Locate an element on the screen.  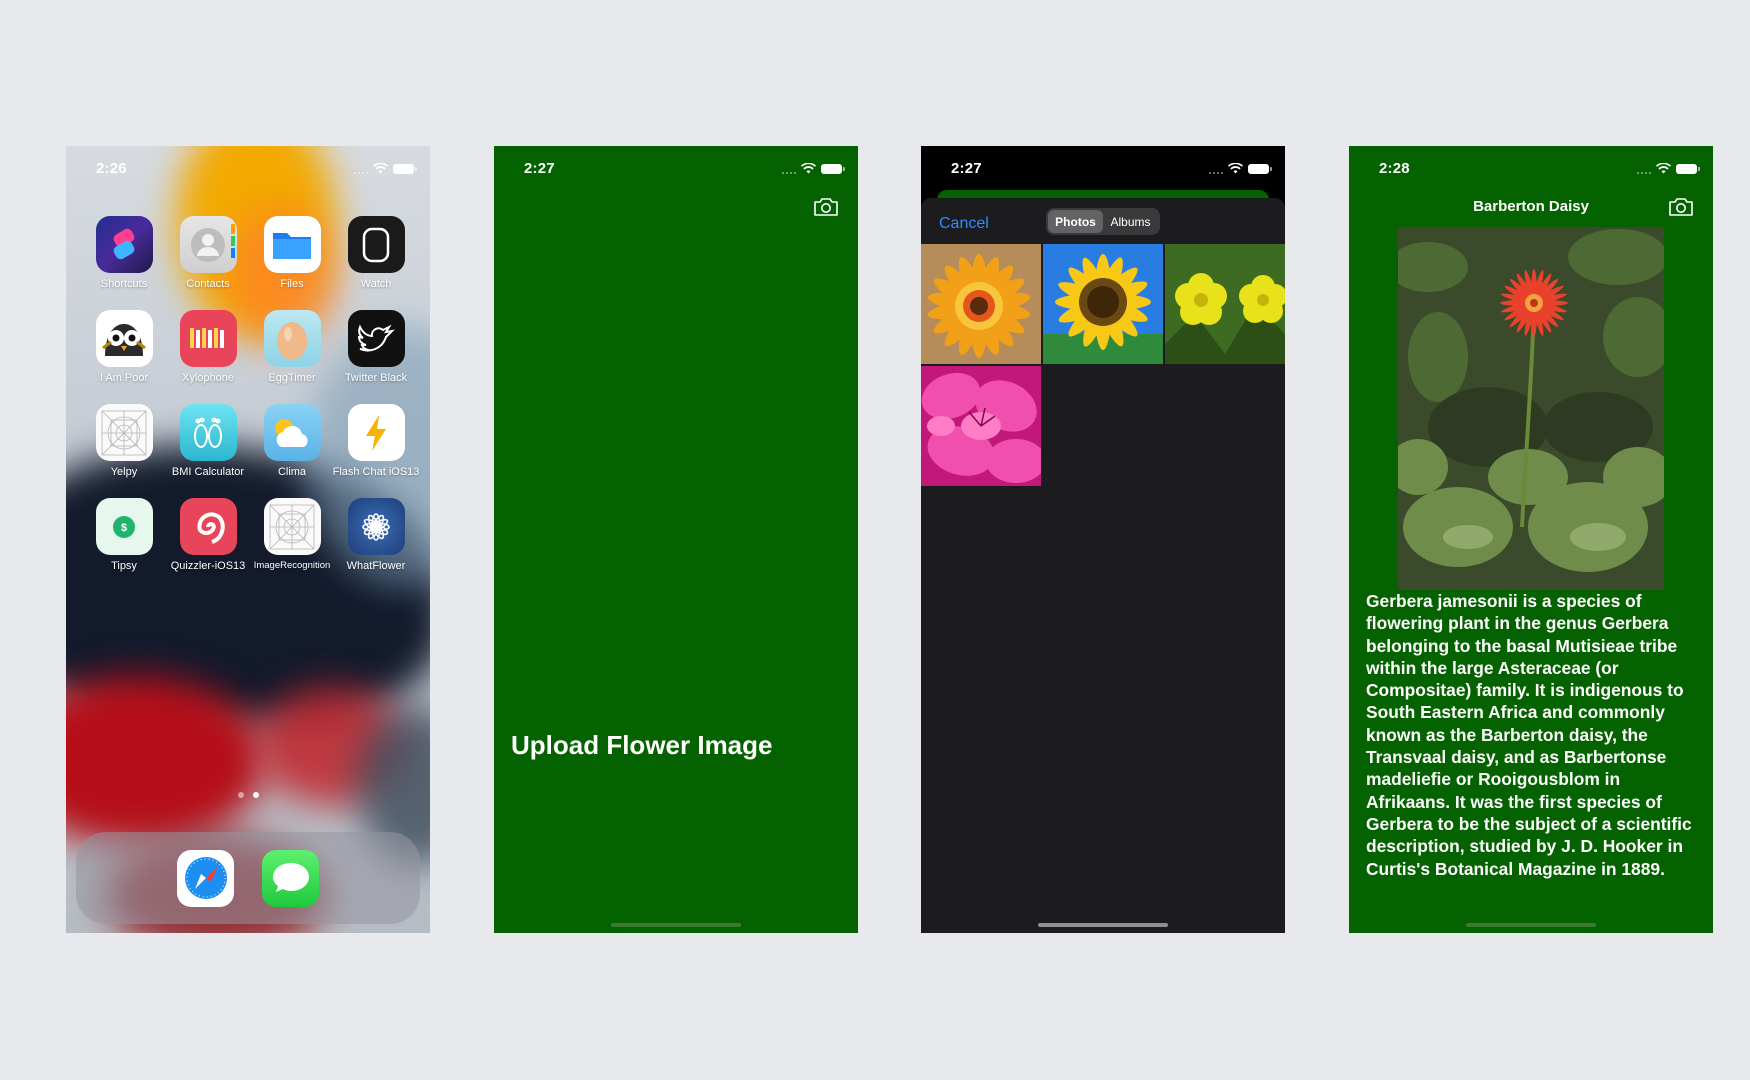
cancel-button: Cancel is located at coordinates (964, 224).